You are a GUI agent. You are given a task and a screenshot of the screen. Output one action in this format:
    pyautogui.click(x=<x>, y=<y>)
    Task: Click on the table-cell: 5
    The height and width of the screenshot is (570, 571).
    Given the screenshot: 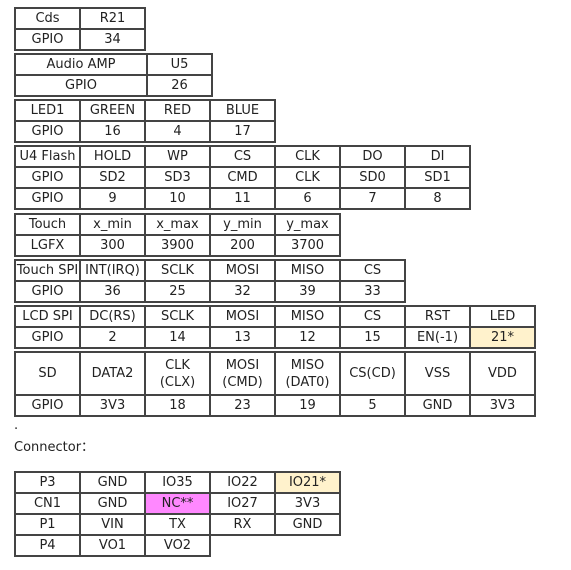 What is the action you would take?
    pyautogui.click(x=372, y=405)
    